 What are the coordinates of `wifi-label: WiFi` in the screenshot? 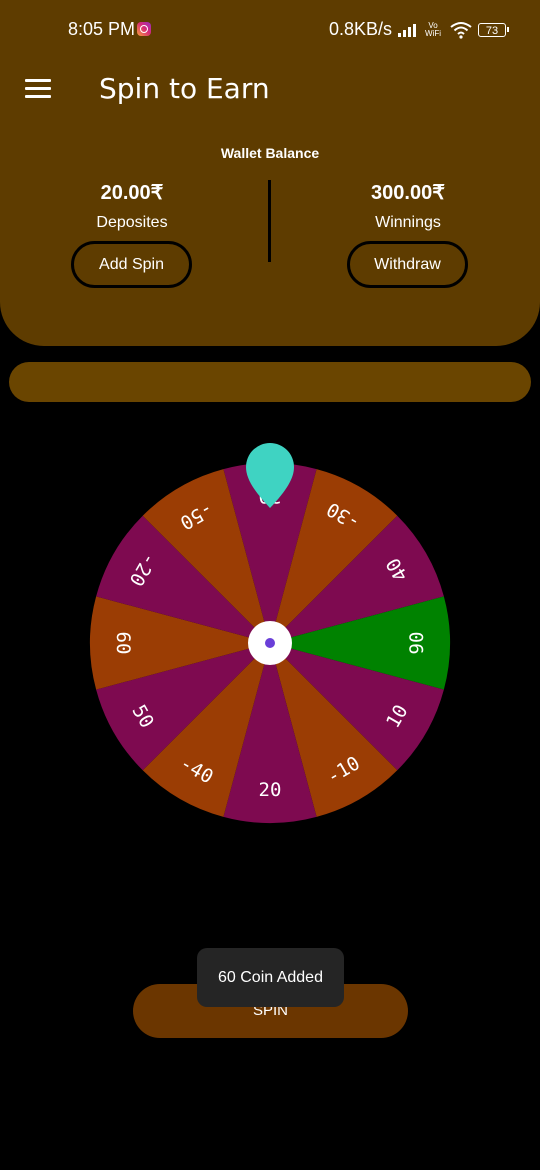 It's located at (433, 33).